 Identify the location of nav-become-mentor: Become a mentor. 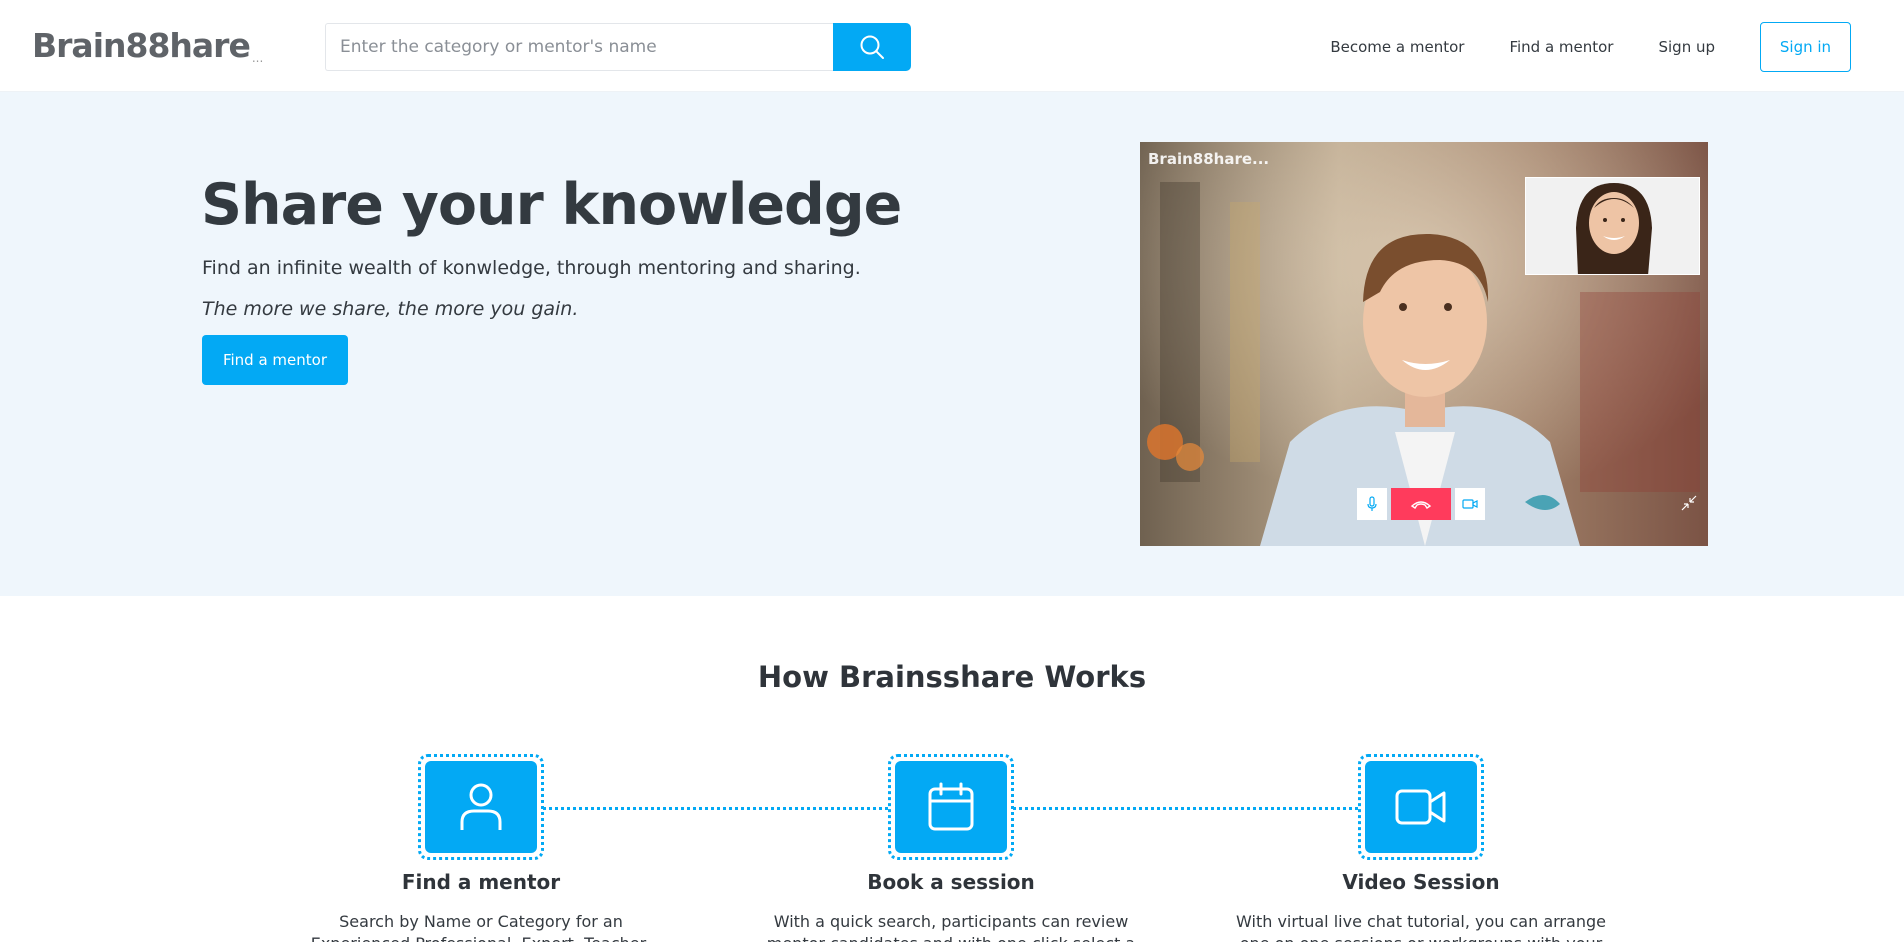
(1397, 47).